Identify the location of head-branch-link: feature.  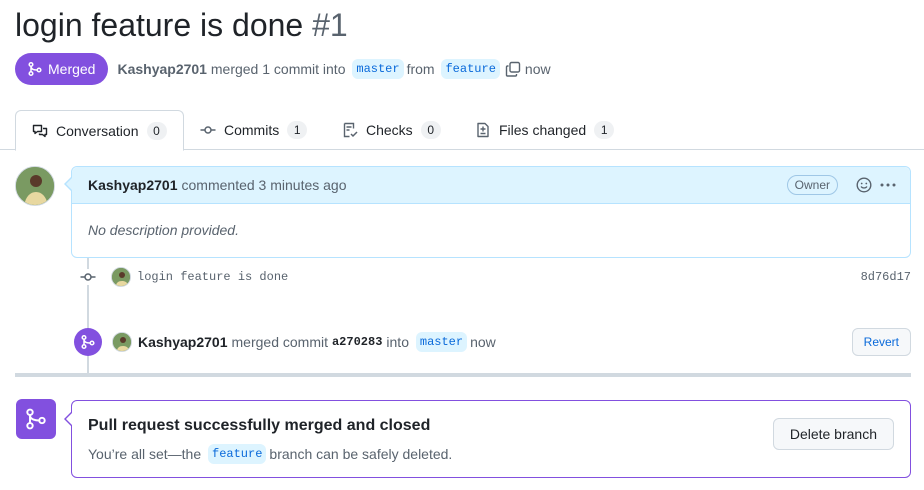
(470, 69).